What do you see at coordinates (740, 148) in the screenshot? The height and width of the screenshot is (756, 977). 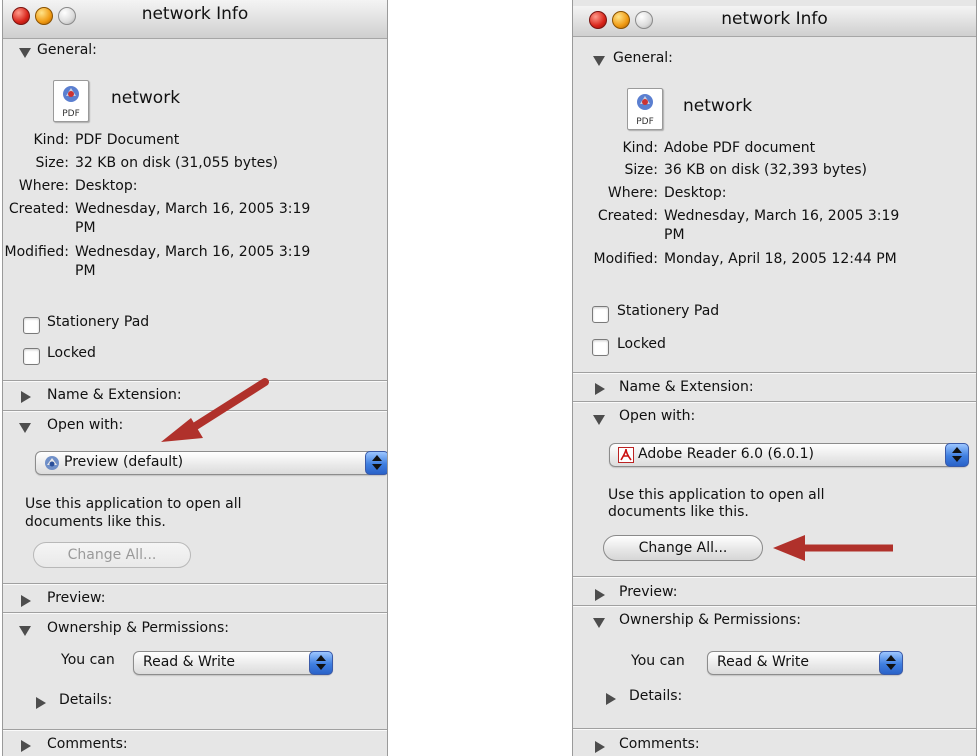 I see `kind-value: Adobe PDF document` at bounding box center [740, 148].